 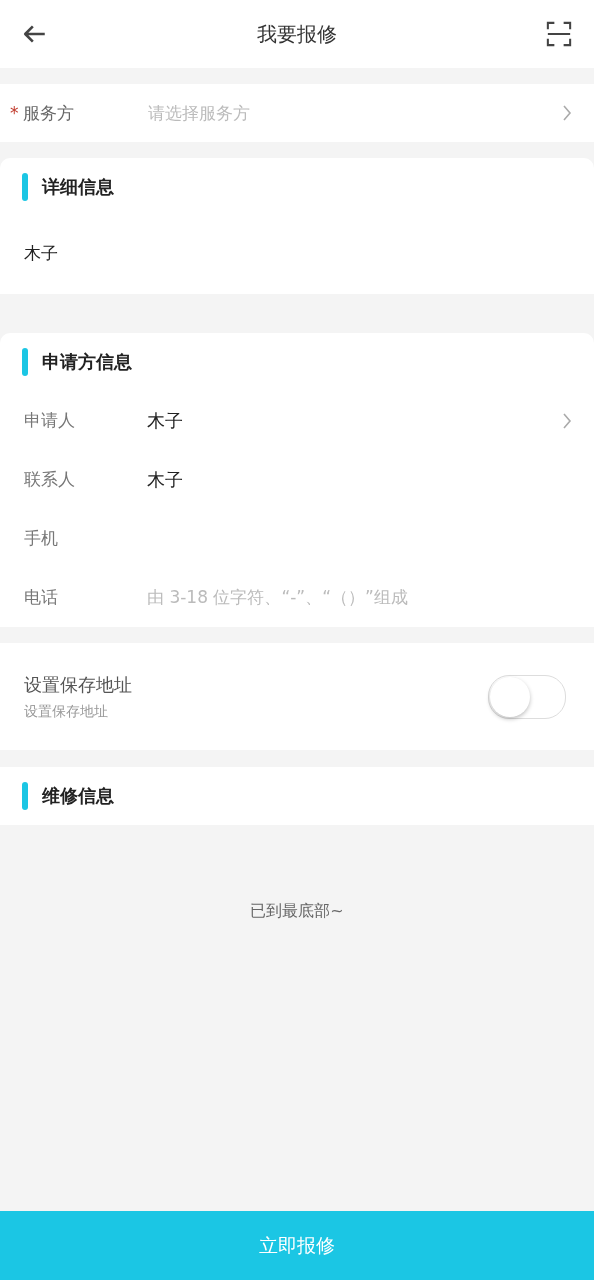 I want to click on service-selector: * 服务方 请选择服务方, so click(x=297, y=113).